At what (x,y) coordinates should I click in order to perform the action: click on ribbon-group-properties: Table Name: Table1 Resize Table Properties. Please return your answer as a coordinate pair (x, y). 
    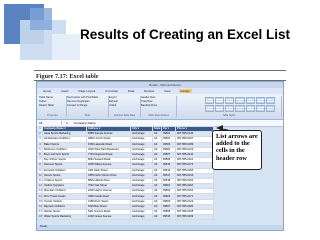
    Looking at the image, I should click on (53, 106).